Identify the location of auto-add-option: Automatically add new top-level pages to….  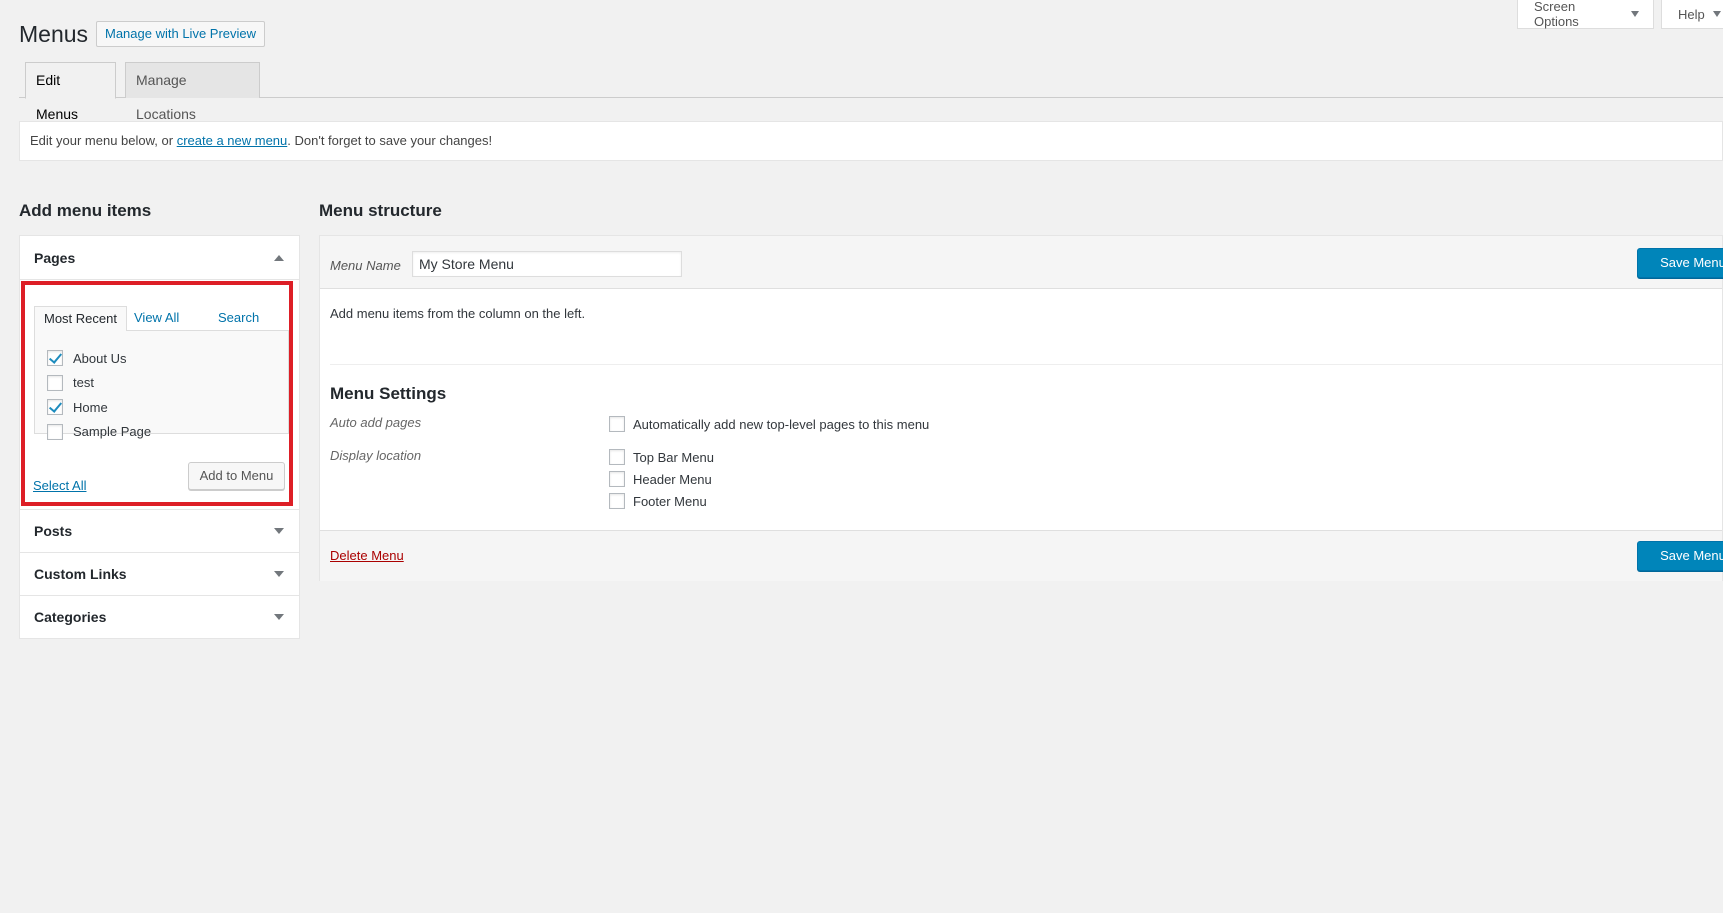
(769, 424).